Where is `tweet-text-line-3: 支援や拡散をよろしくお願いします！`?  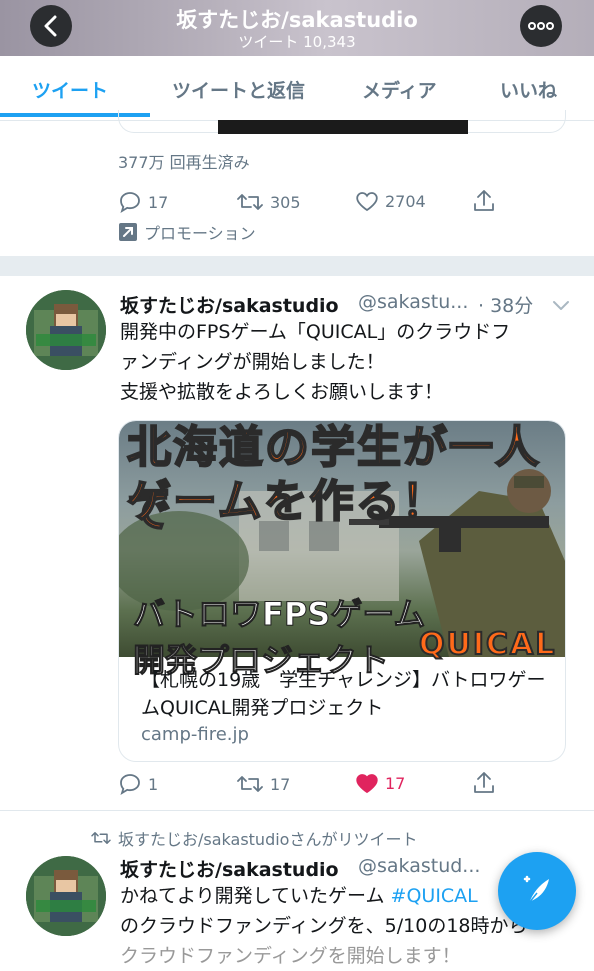
tweet-text-line-3: 支援や拡散をよろしくお願いします！ is located at coordinates (282, 392).